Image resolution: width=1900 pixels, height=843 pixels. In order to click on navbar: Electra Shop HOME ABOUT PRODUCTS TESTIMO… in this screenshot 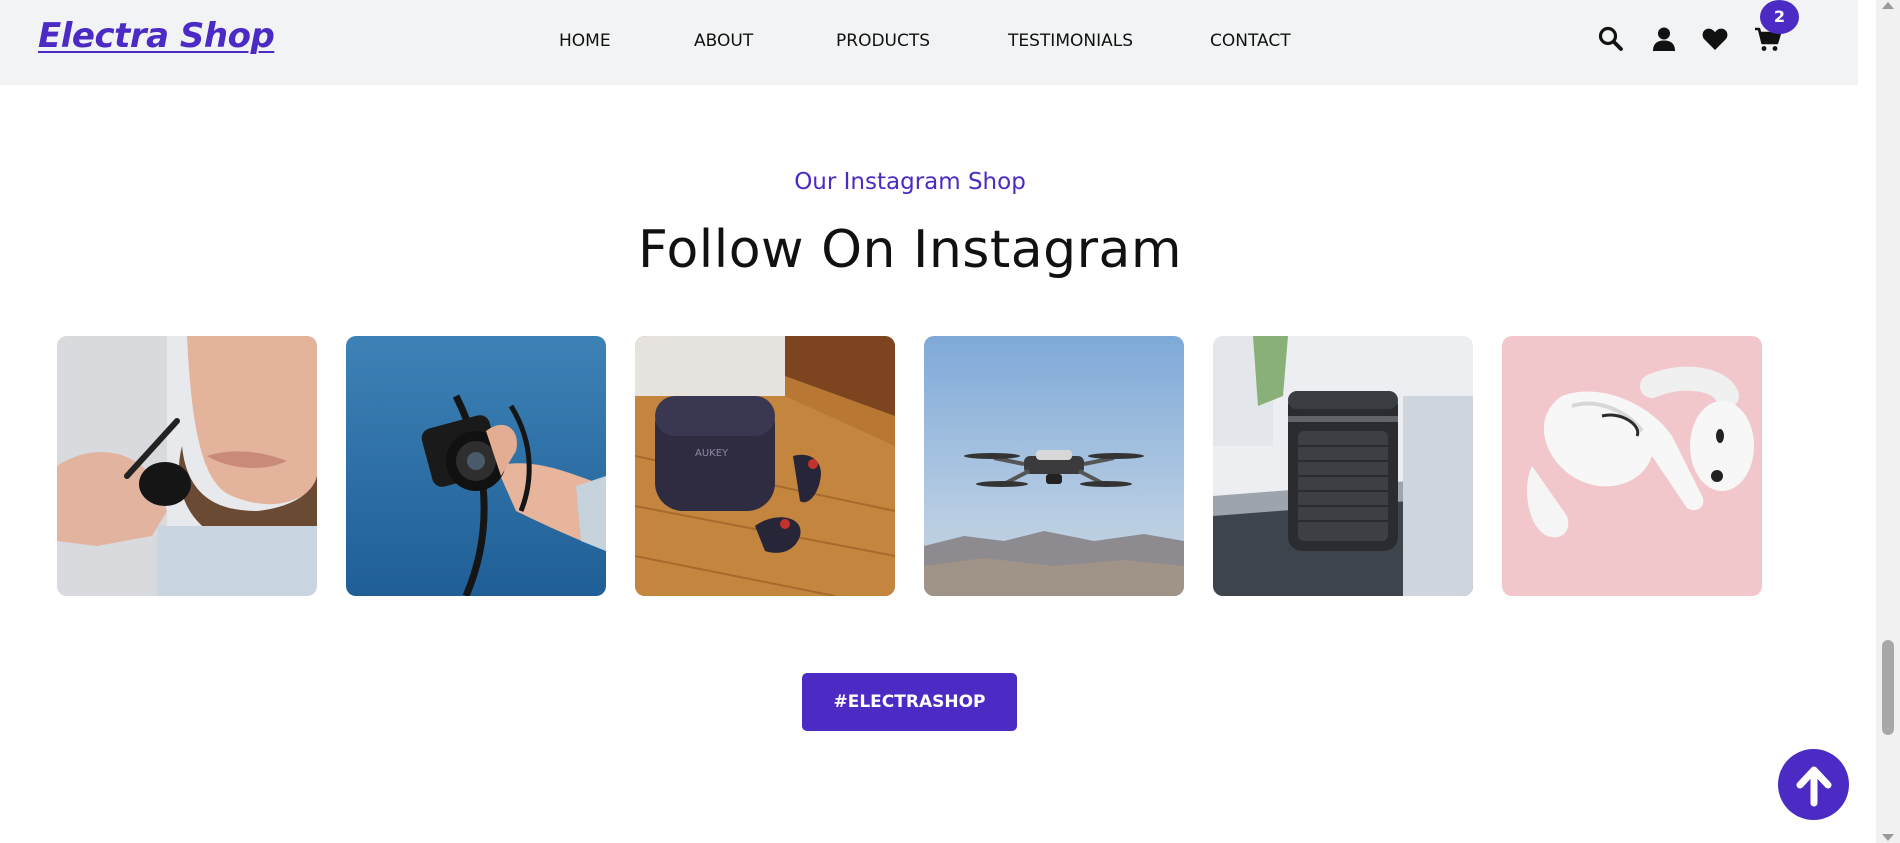, I will do `click(929, 42)`.